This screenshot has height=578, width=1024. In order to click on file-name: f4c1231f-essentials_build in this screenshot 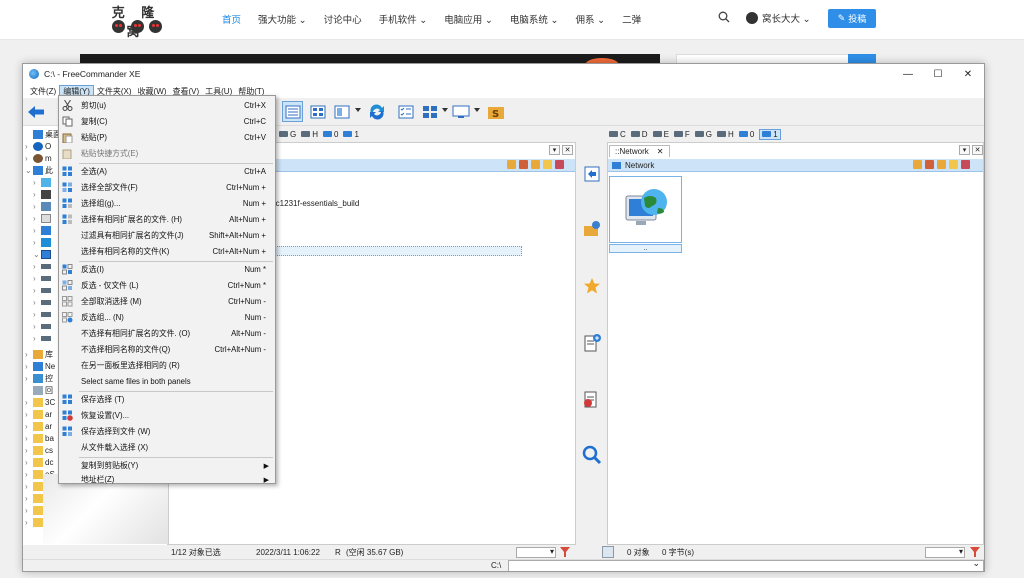, I will do `click(314, 203)`.